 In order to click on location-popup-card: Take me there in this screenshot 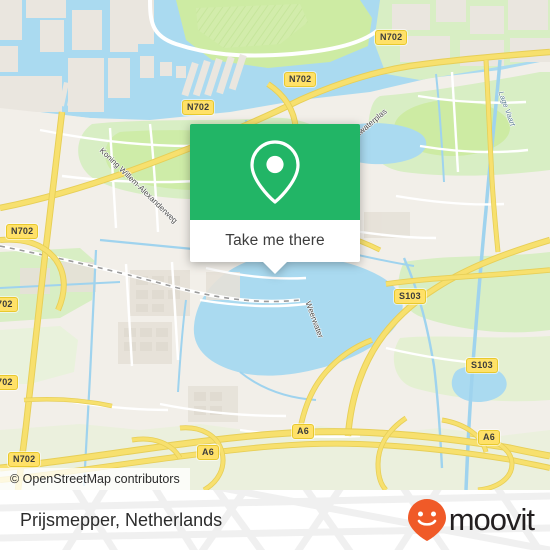, I will do `click(275, 199)`.